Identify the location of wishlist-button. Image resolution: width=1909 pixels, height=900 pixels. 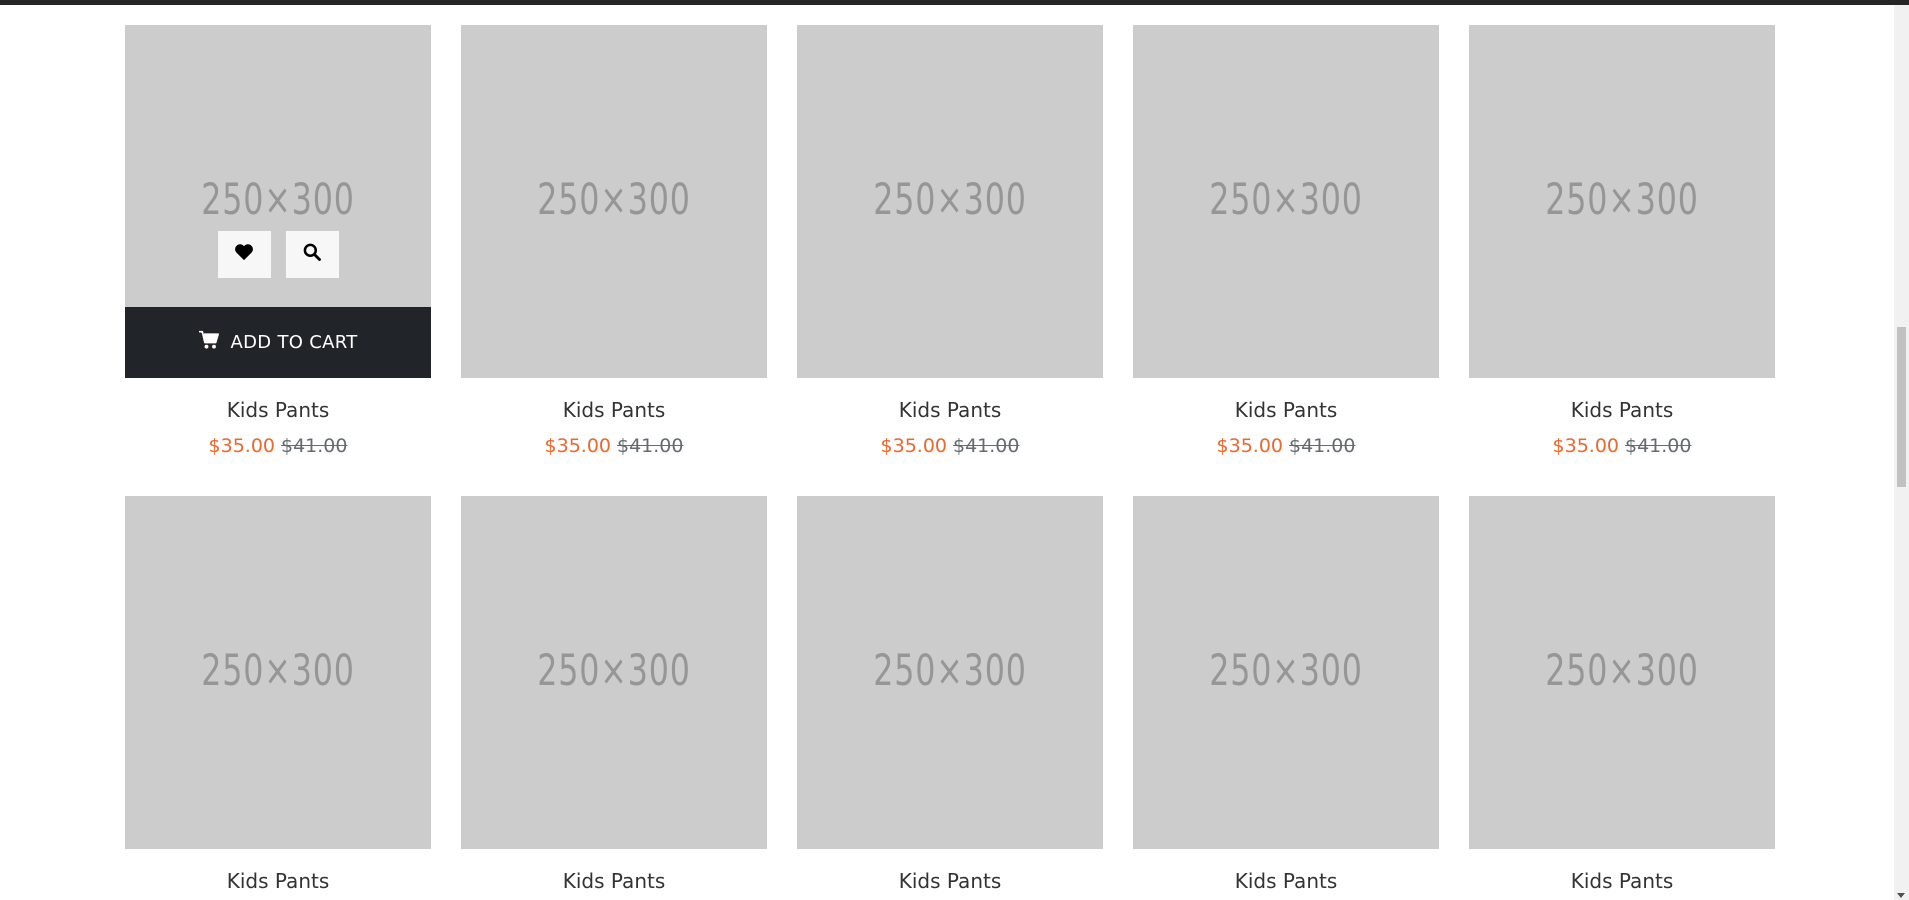
(244, 254).